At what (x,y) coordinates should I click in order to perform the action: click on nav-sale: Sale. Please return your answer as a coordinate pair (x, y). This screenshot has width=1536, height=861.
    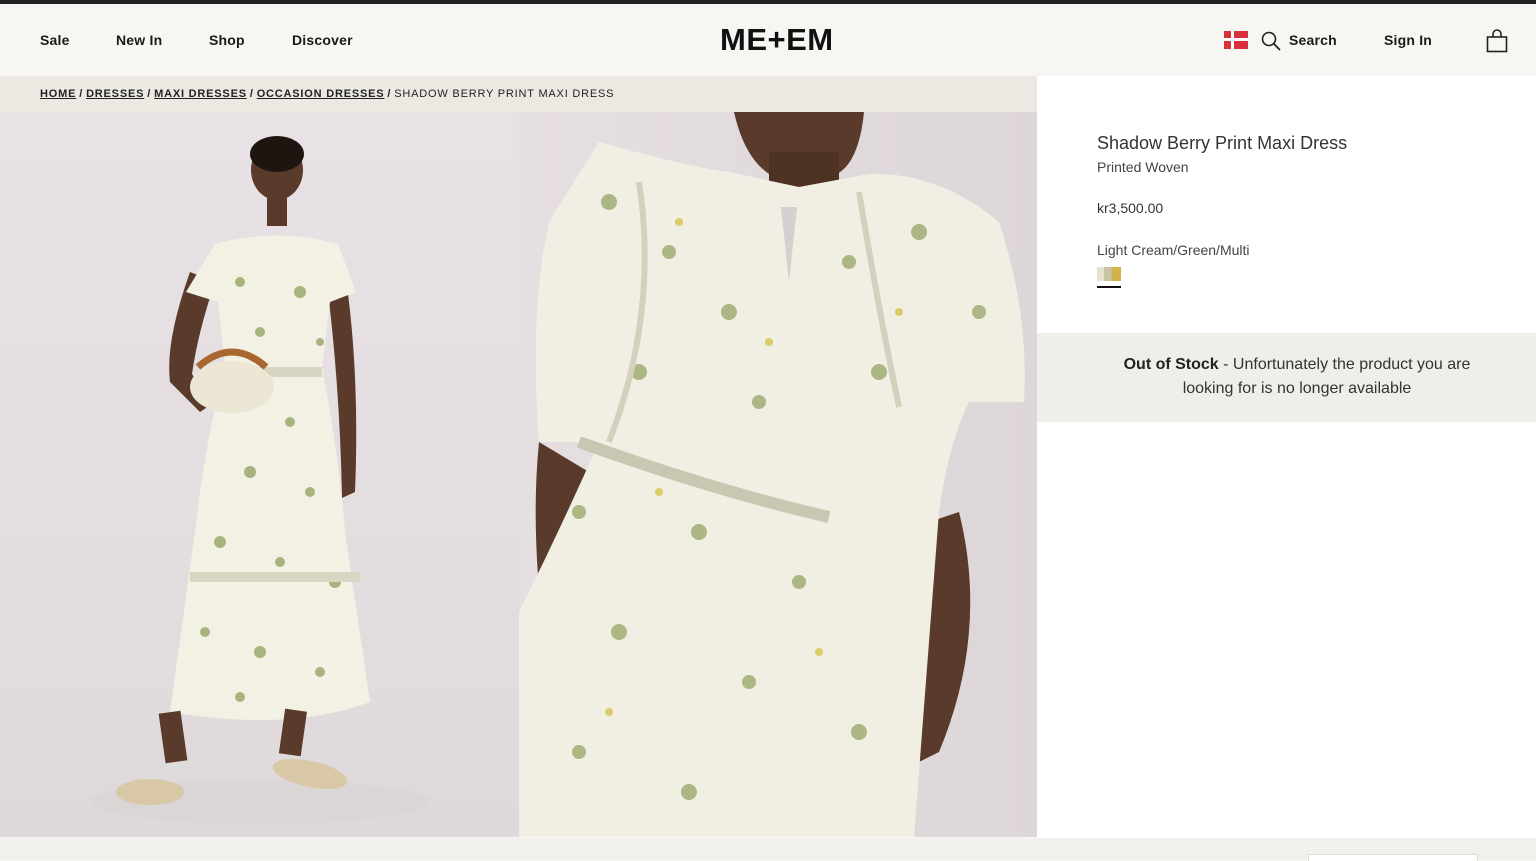
    Looking at the image, I should click on (55, 40).